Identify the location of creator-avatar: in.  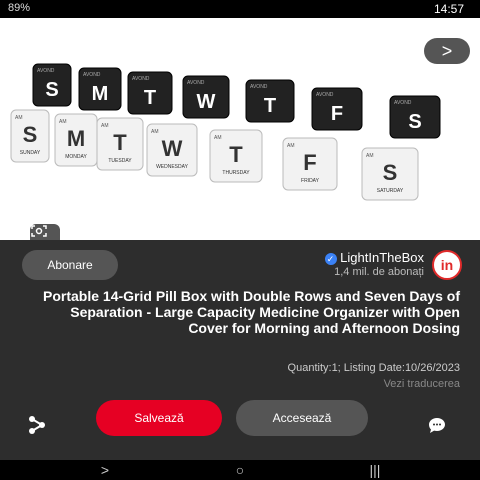
(447, 265).